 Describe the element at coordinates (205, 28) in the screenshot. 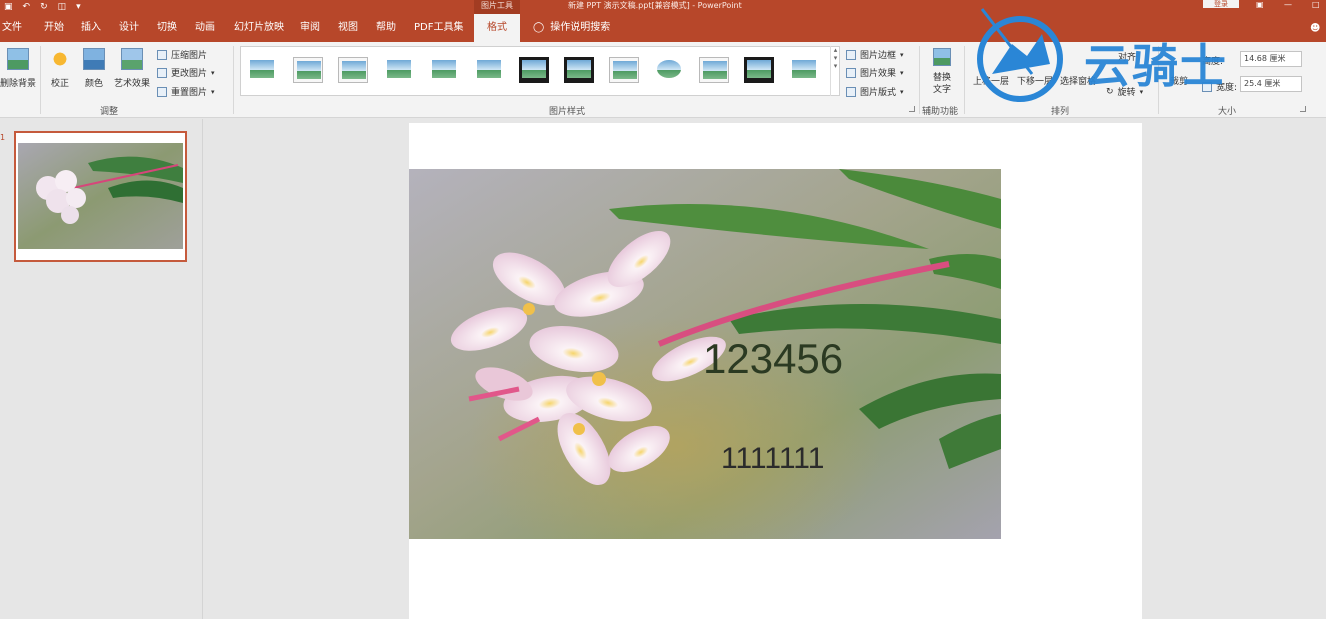

I see `tab-animations: 动画` at that location.